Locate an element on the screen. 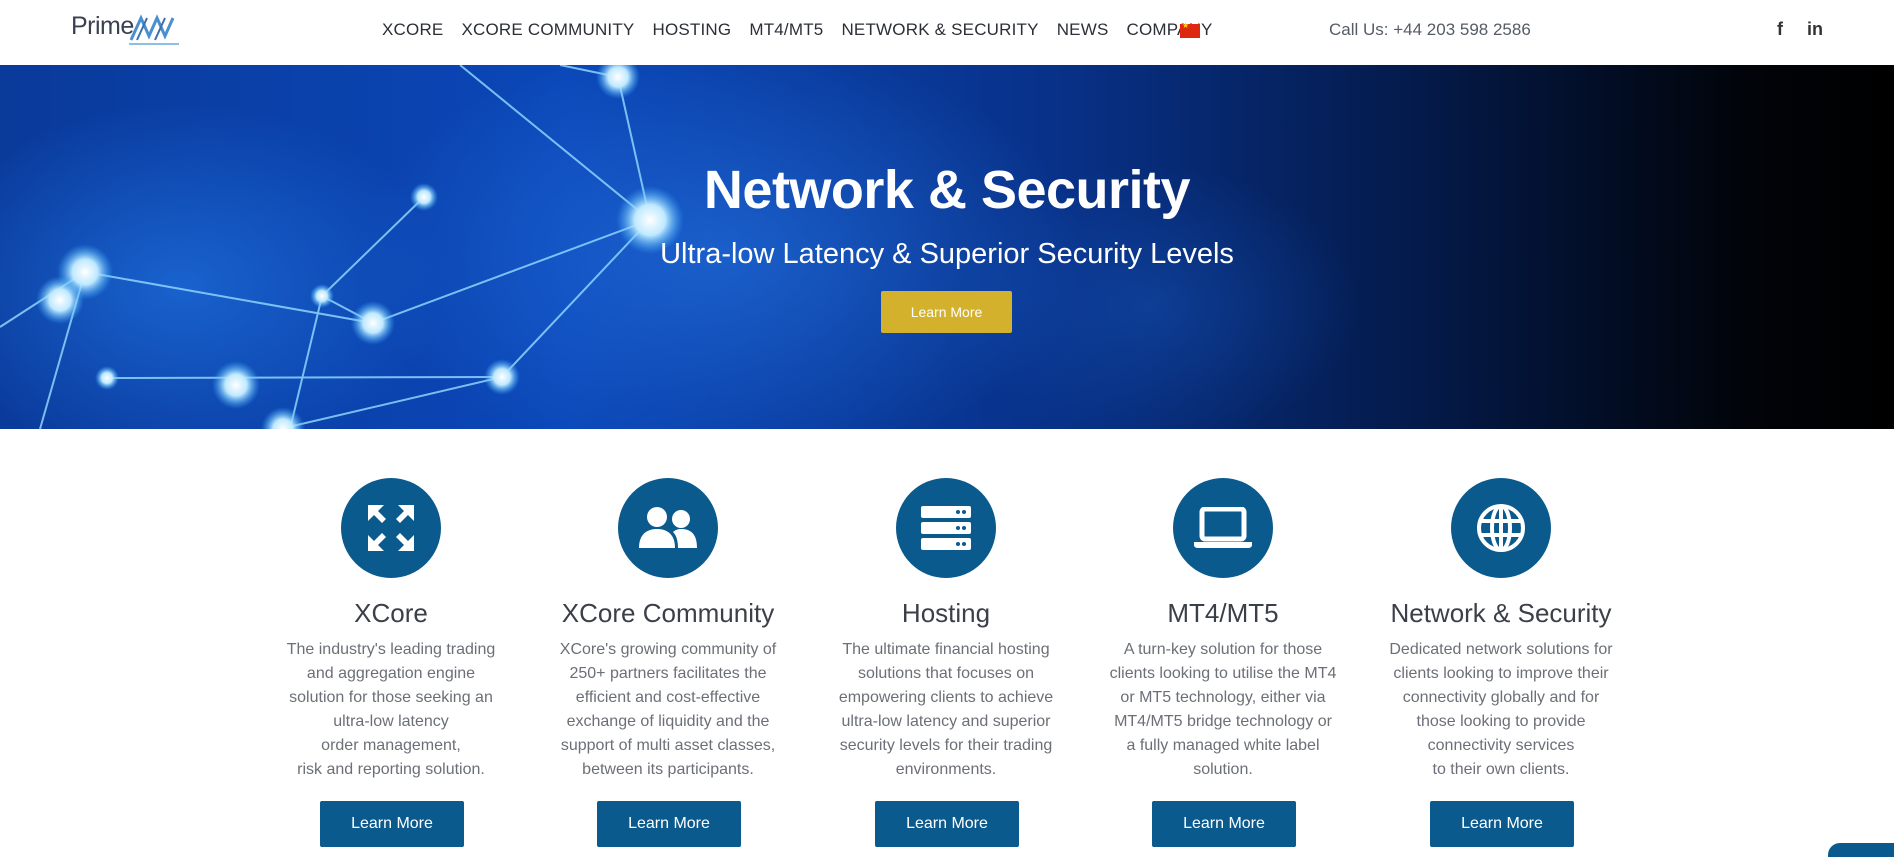 The width and height of the screenshot is (1894, 857). hero-title: Network & Security is located at coordinates (947, 190).